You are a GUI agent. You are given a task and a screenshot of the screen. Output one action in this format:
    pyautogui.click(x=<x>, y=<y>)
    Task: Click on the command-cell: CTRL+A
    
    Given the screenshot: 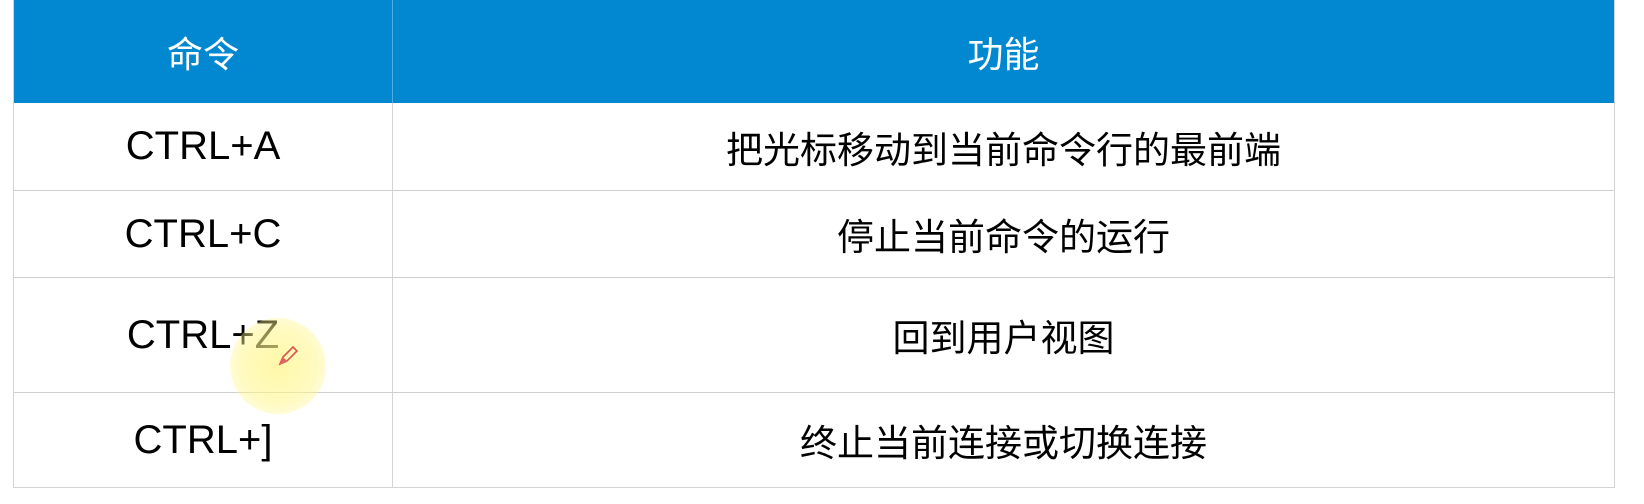 What is the action you would take?
    pyautogui.click(x=203, y=146)
    